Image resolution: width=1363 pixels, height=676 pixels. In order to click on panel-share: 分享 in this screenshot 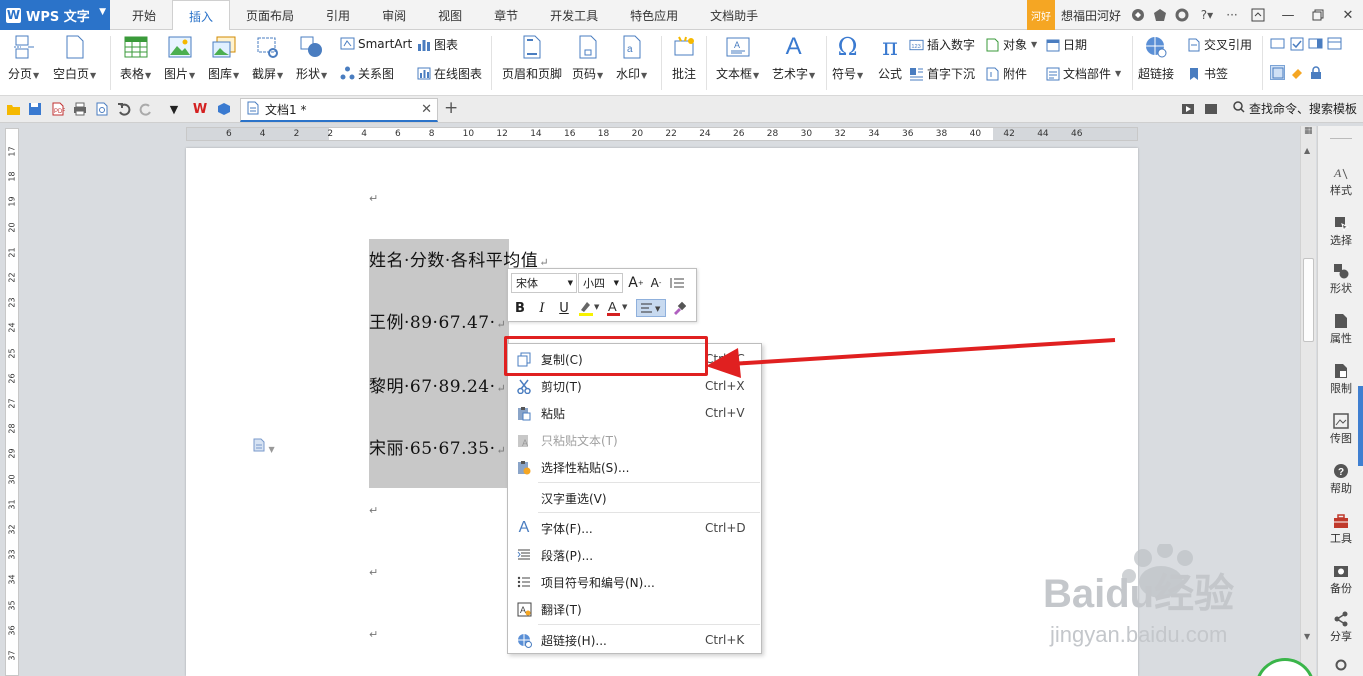, I will do `click(1340, 627)`.